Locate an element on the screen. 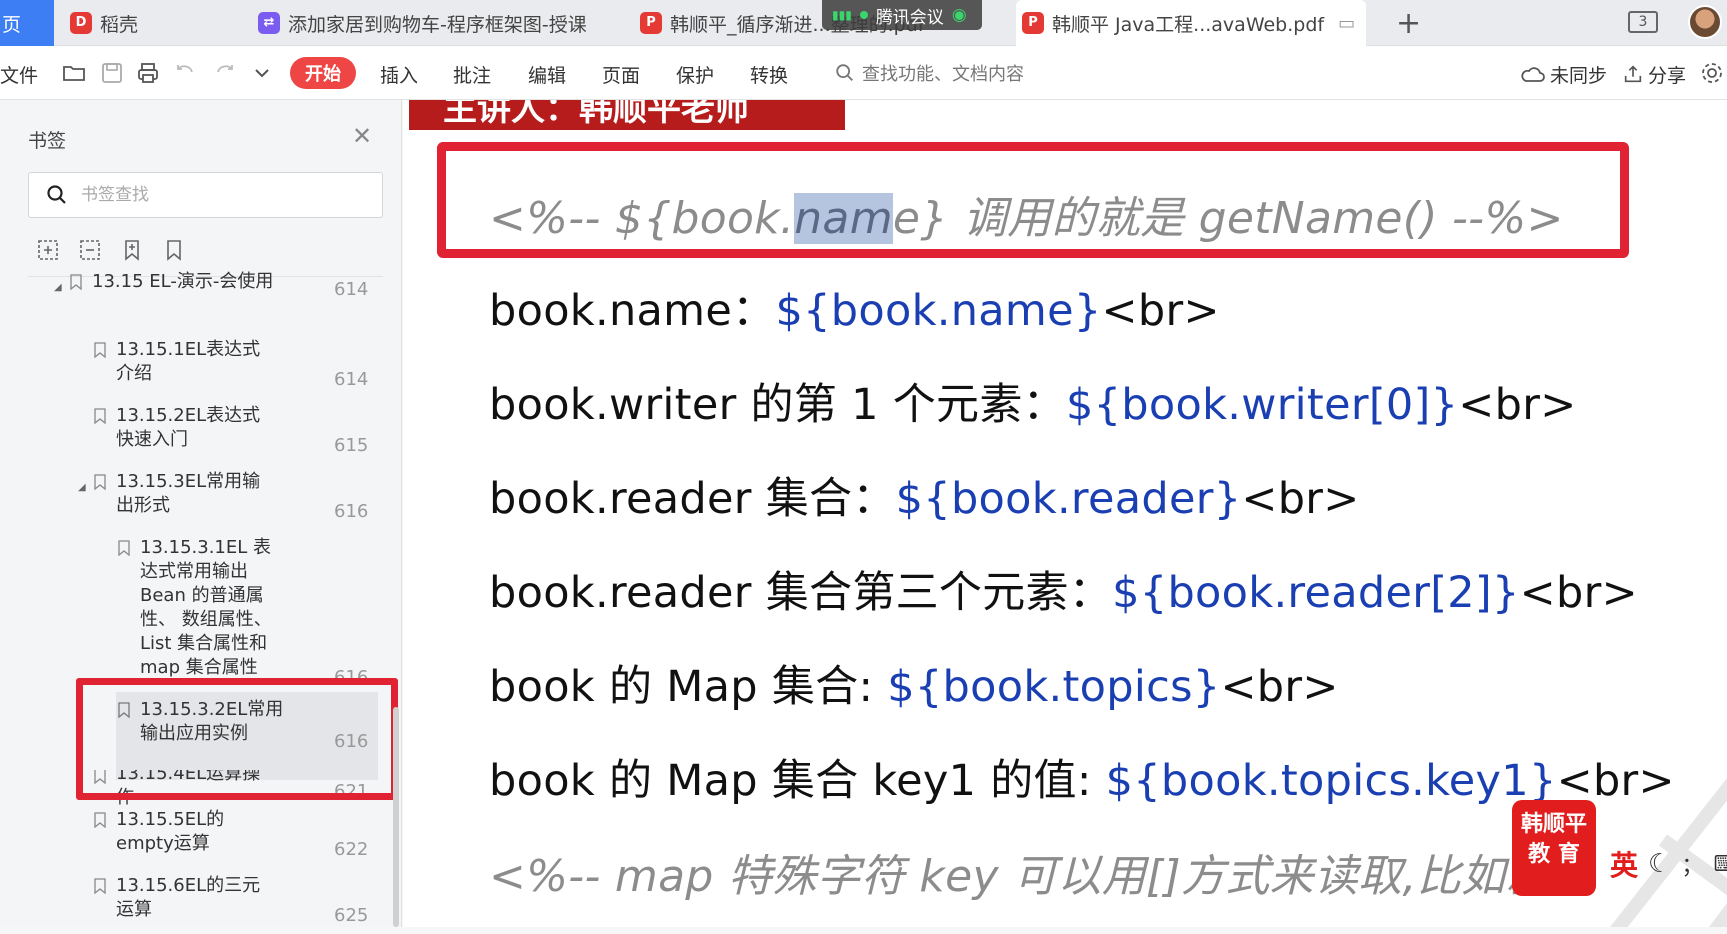 This screenshot has width=1727, height=934. bookmark-page: 625 is located at coordinates (351, 915).